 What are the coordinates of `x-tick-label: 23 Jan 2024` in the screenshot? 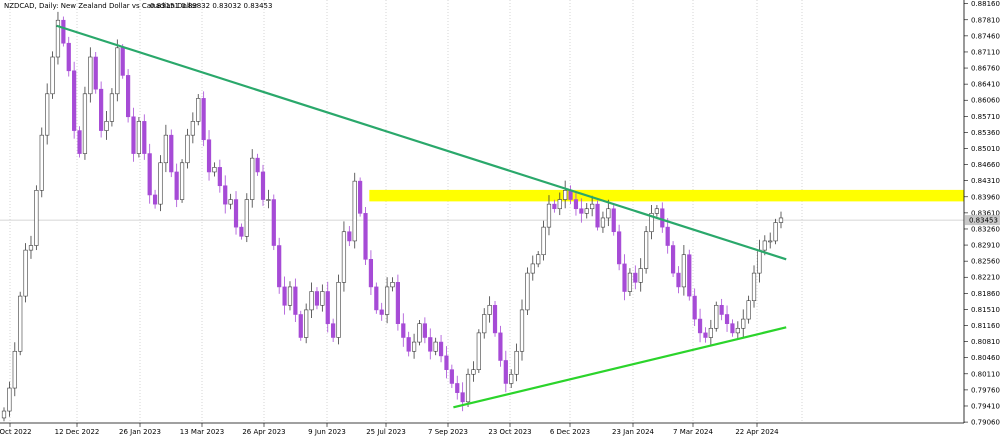 It's located at (633, 432).